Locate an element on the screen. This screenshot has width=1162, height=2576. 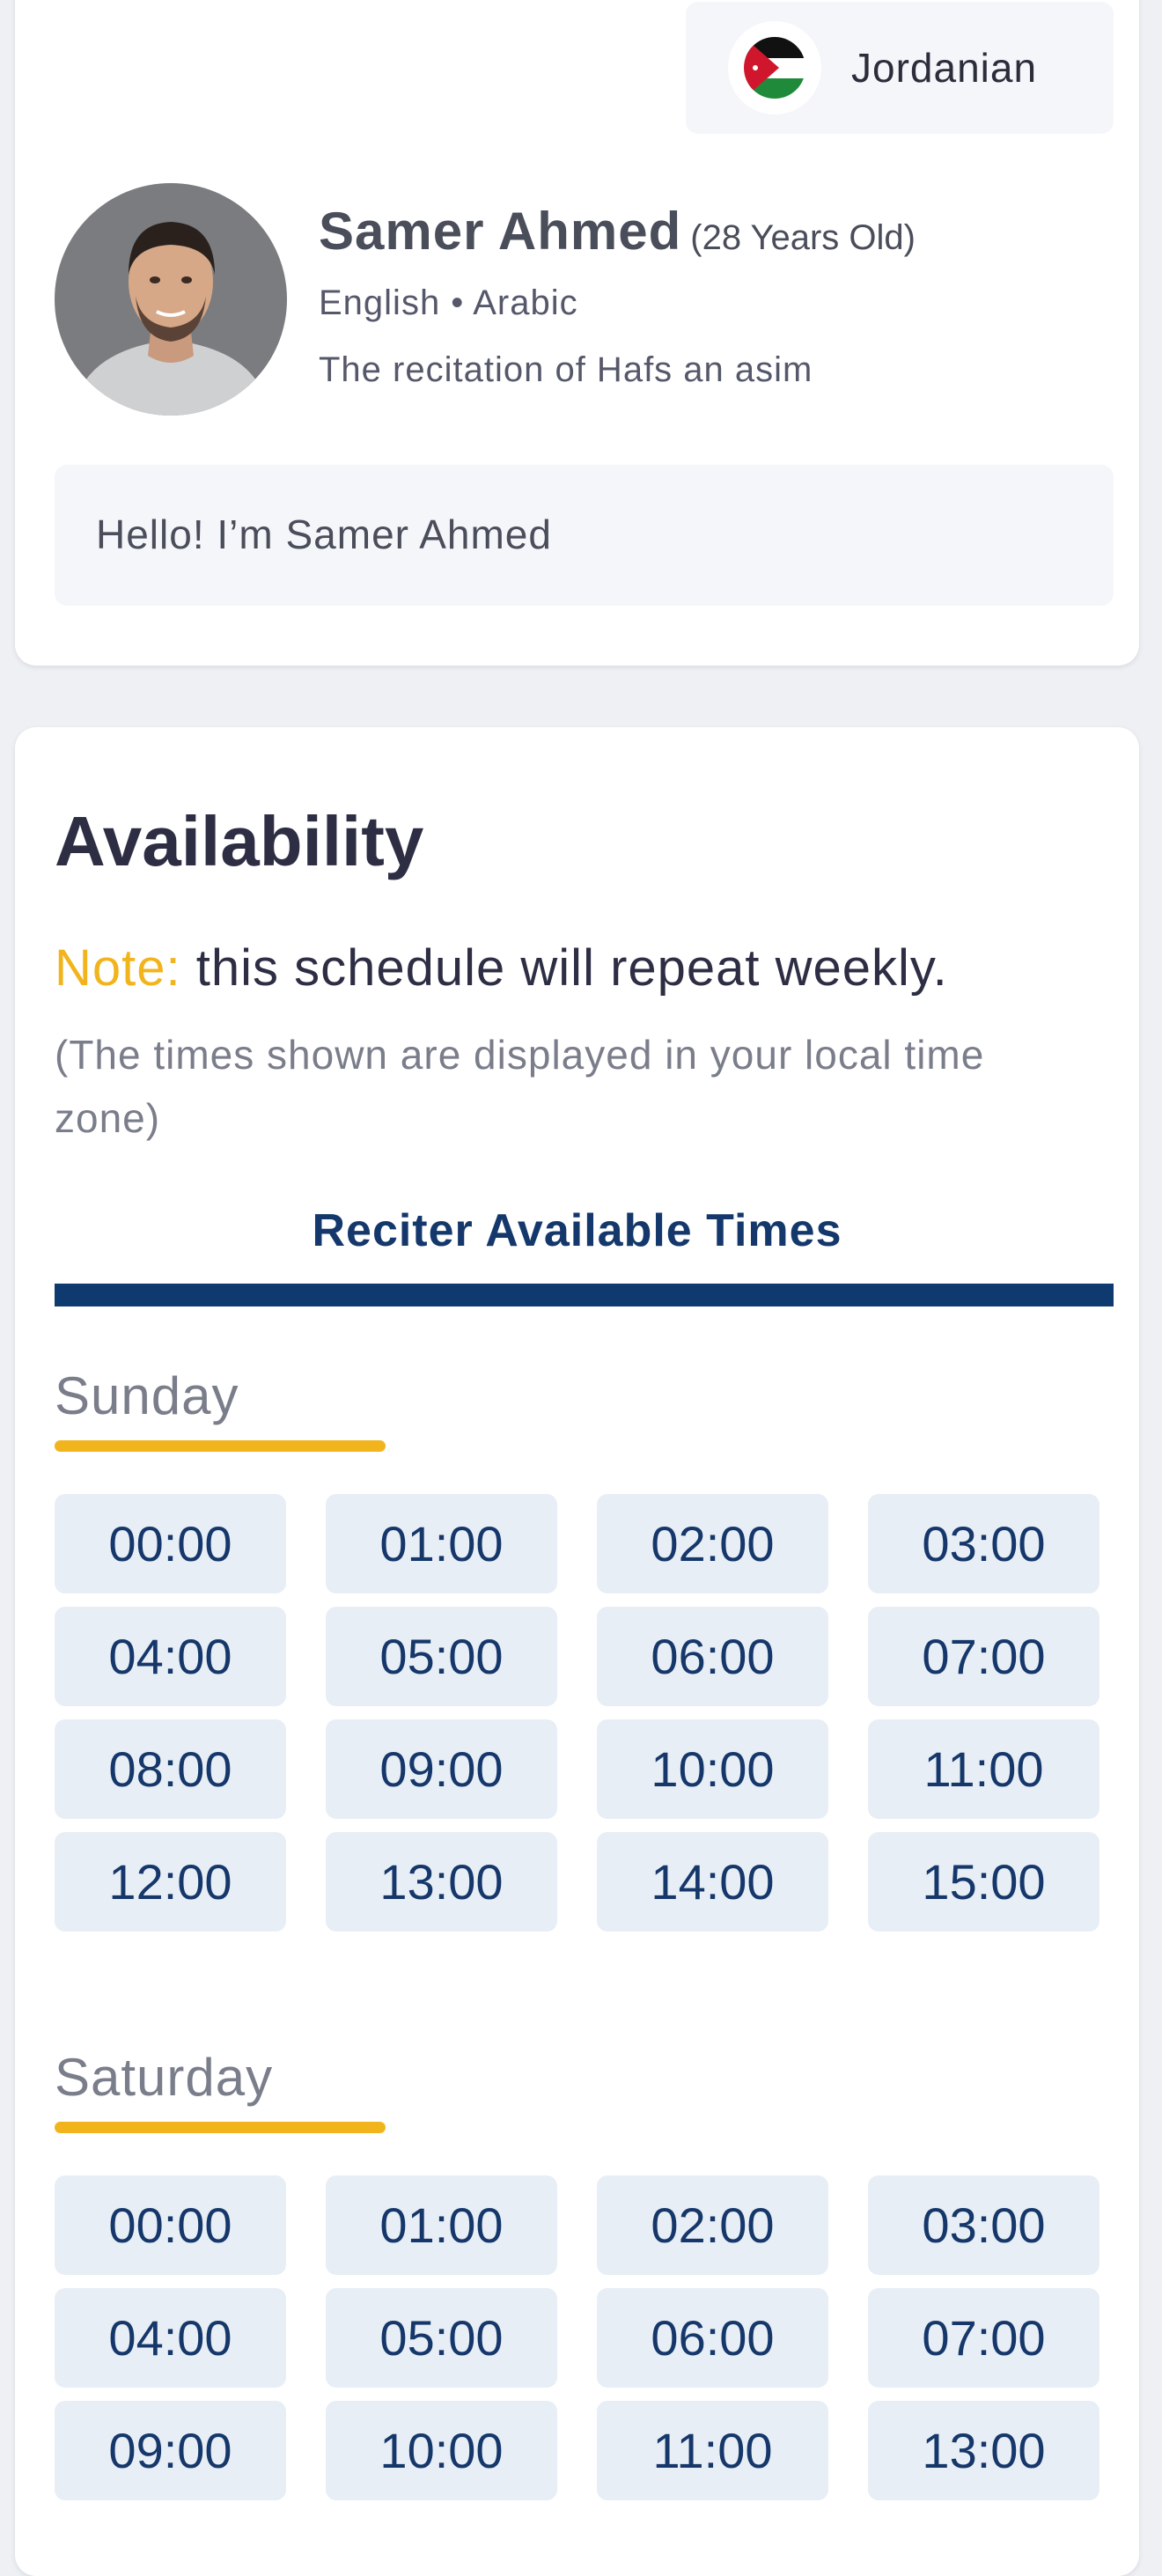
availability-title: Availability is located at coordinates (240, 841).